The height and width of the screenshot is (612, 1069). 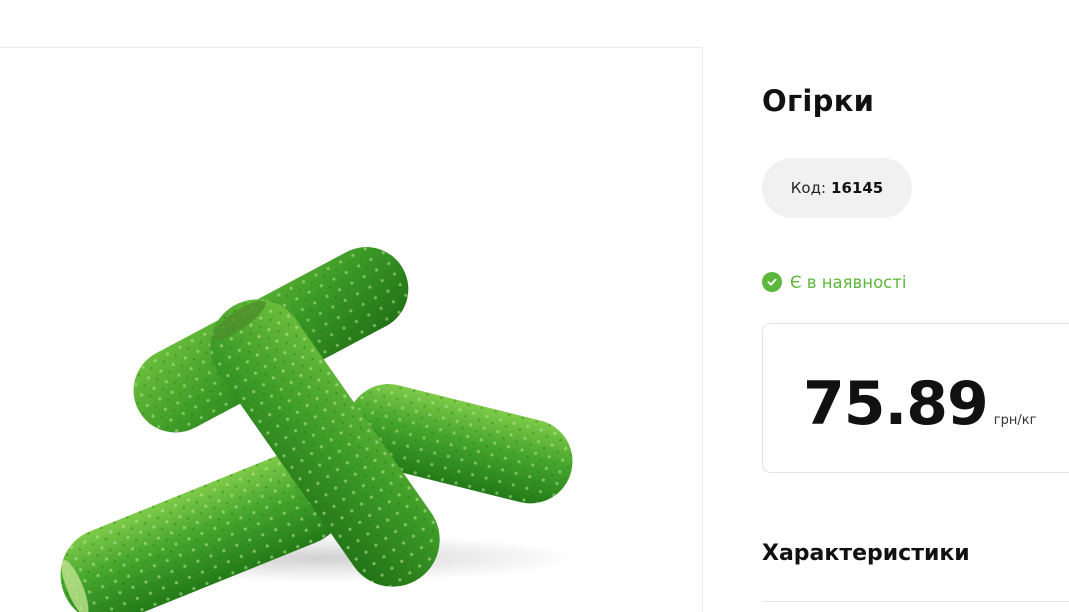 I want to click on product-code-label: Код:, so click(x=808, y=188).